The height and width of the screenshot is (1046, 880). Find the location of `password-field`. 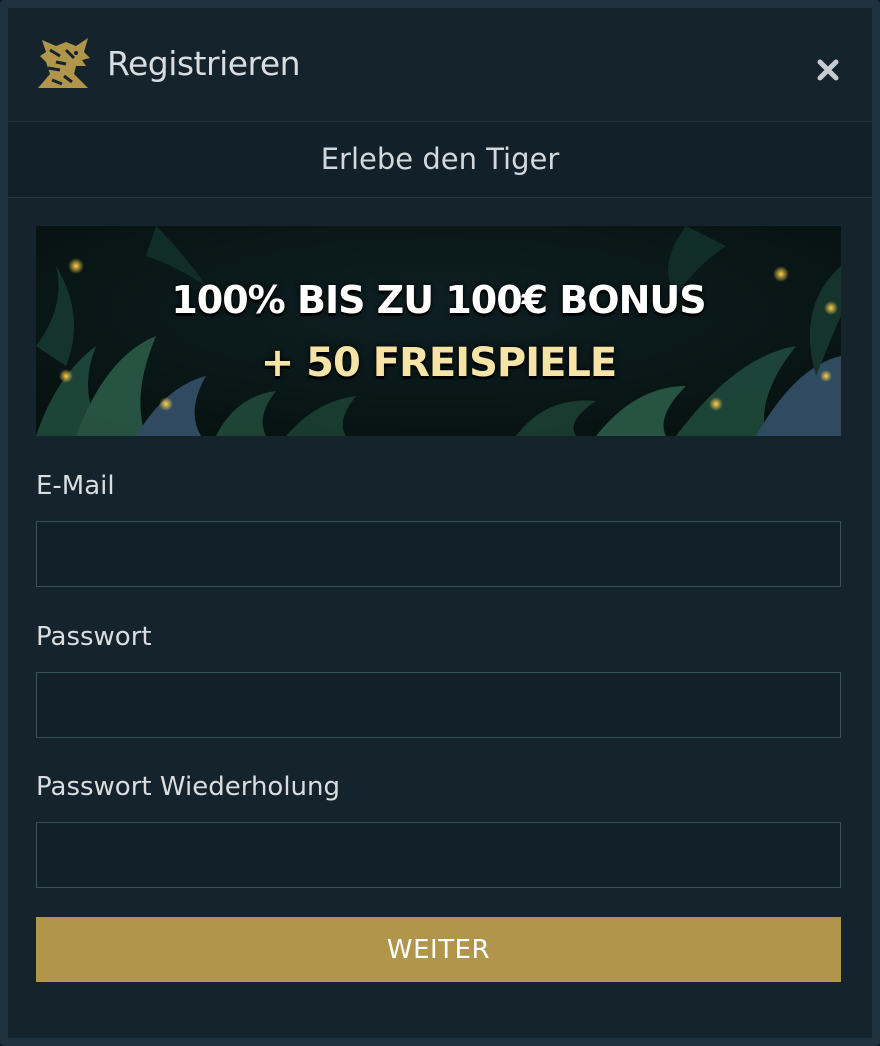

password-field is located at coordinates (438, 705).